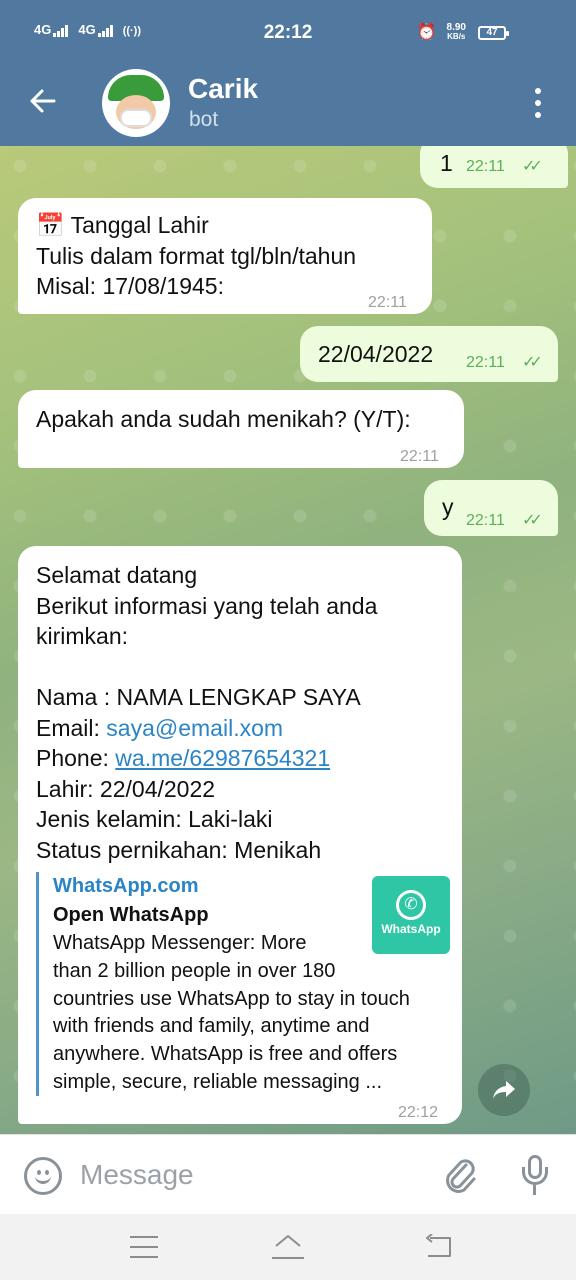 This screenshot has width=576, height=1280. What do you see at coordinates (45, 103) in the screenshot?
I see `arrow-left-icon` at bounding box center [45, 103].